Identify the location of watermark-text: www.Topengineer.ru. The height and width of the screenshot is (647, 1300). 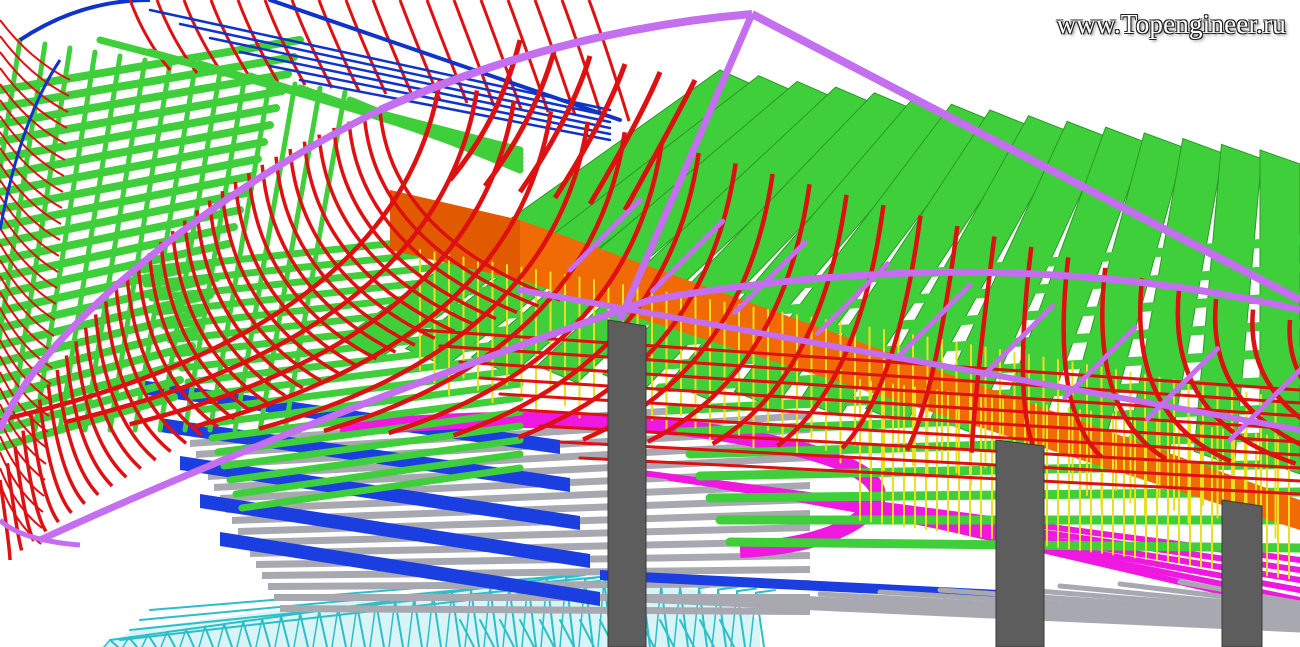
(1171, 24).